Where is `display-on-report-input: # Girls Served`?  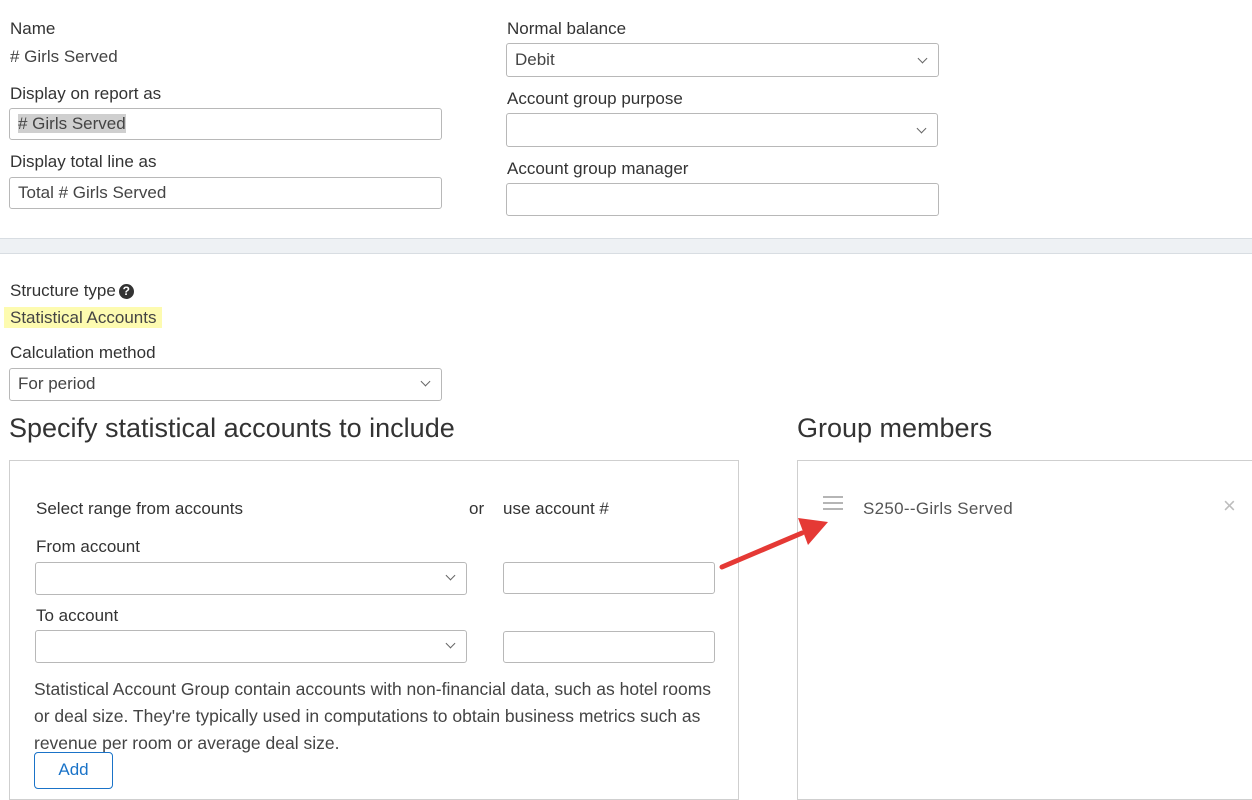
display-on-report-input: # Girls Served is located at coordinates (225, 124).